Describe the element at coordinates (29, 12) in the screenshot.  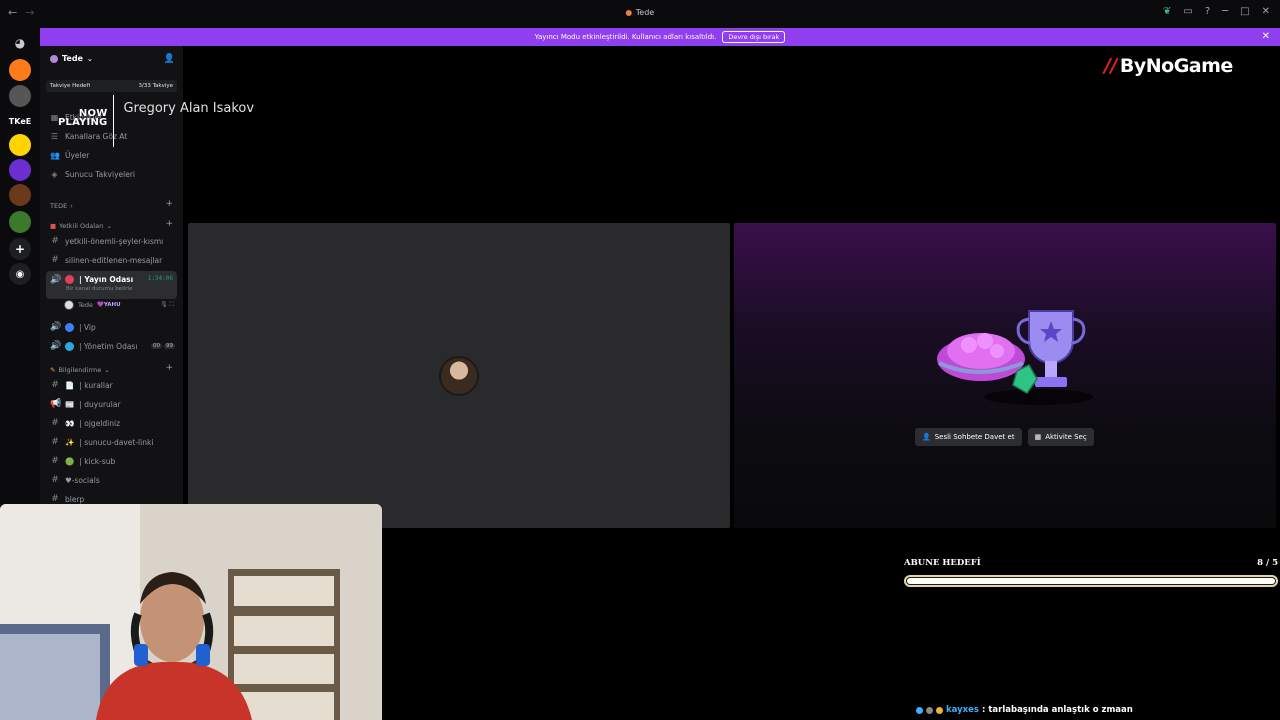
I see `forward-button: →` at that location.